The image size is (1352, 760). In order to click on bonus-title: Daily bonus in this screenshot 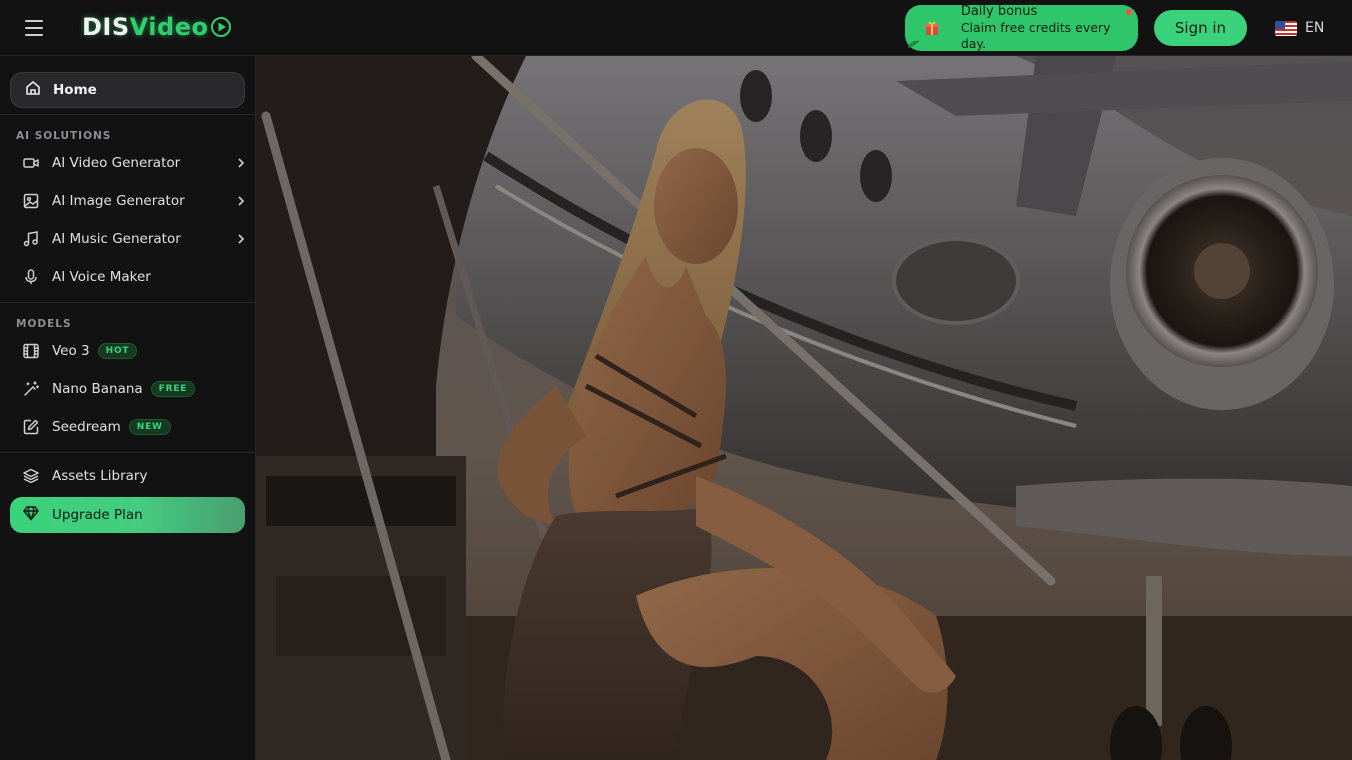, I will do `click(999, 11)`.